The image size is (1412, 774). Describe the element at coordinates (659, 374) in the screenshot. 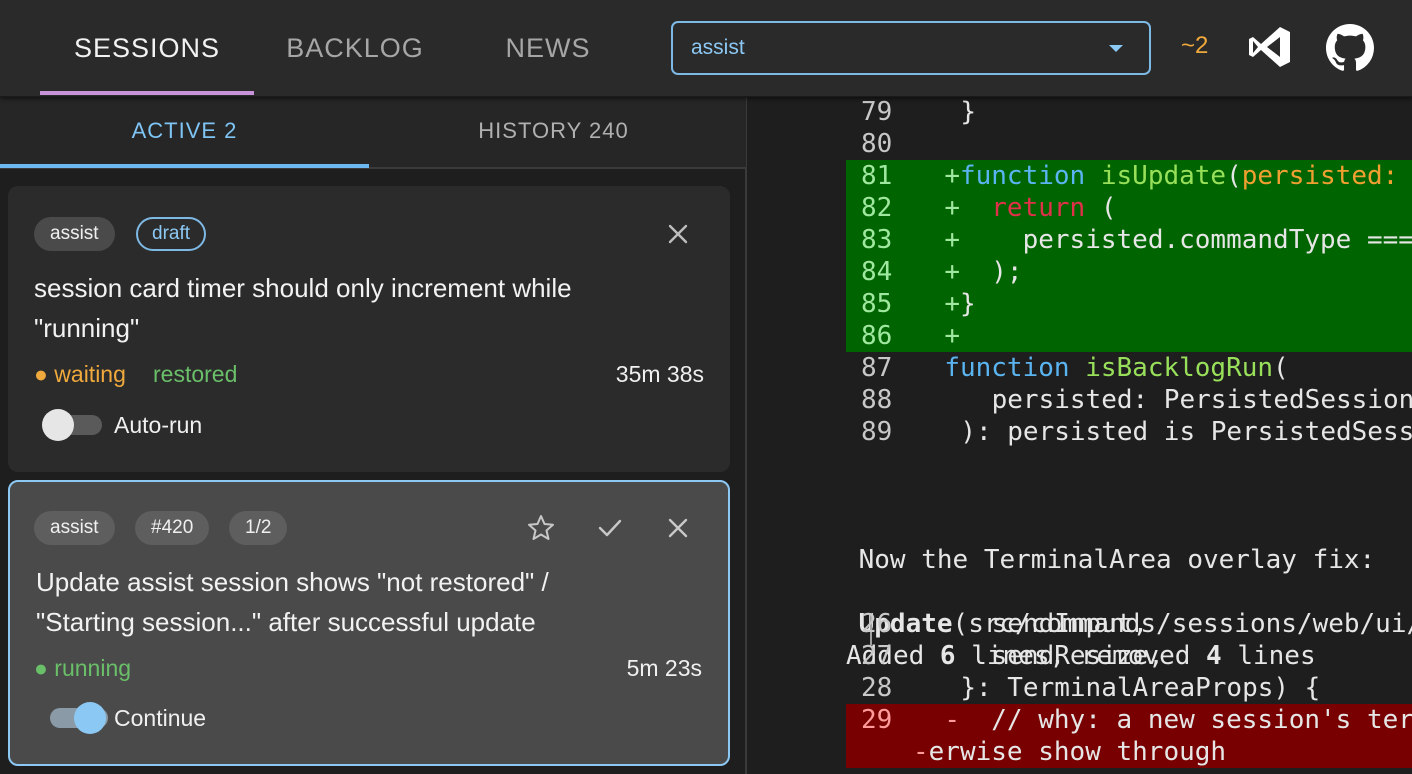

I see `session-duration: 35m 38s` at that location.